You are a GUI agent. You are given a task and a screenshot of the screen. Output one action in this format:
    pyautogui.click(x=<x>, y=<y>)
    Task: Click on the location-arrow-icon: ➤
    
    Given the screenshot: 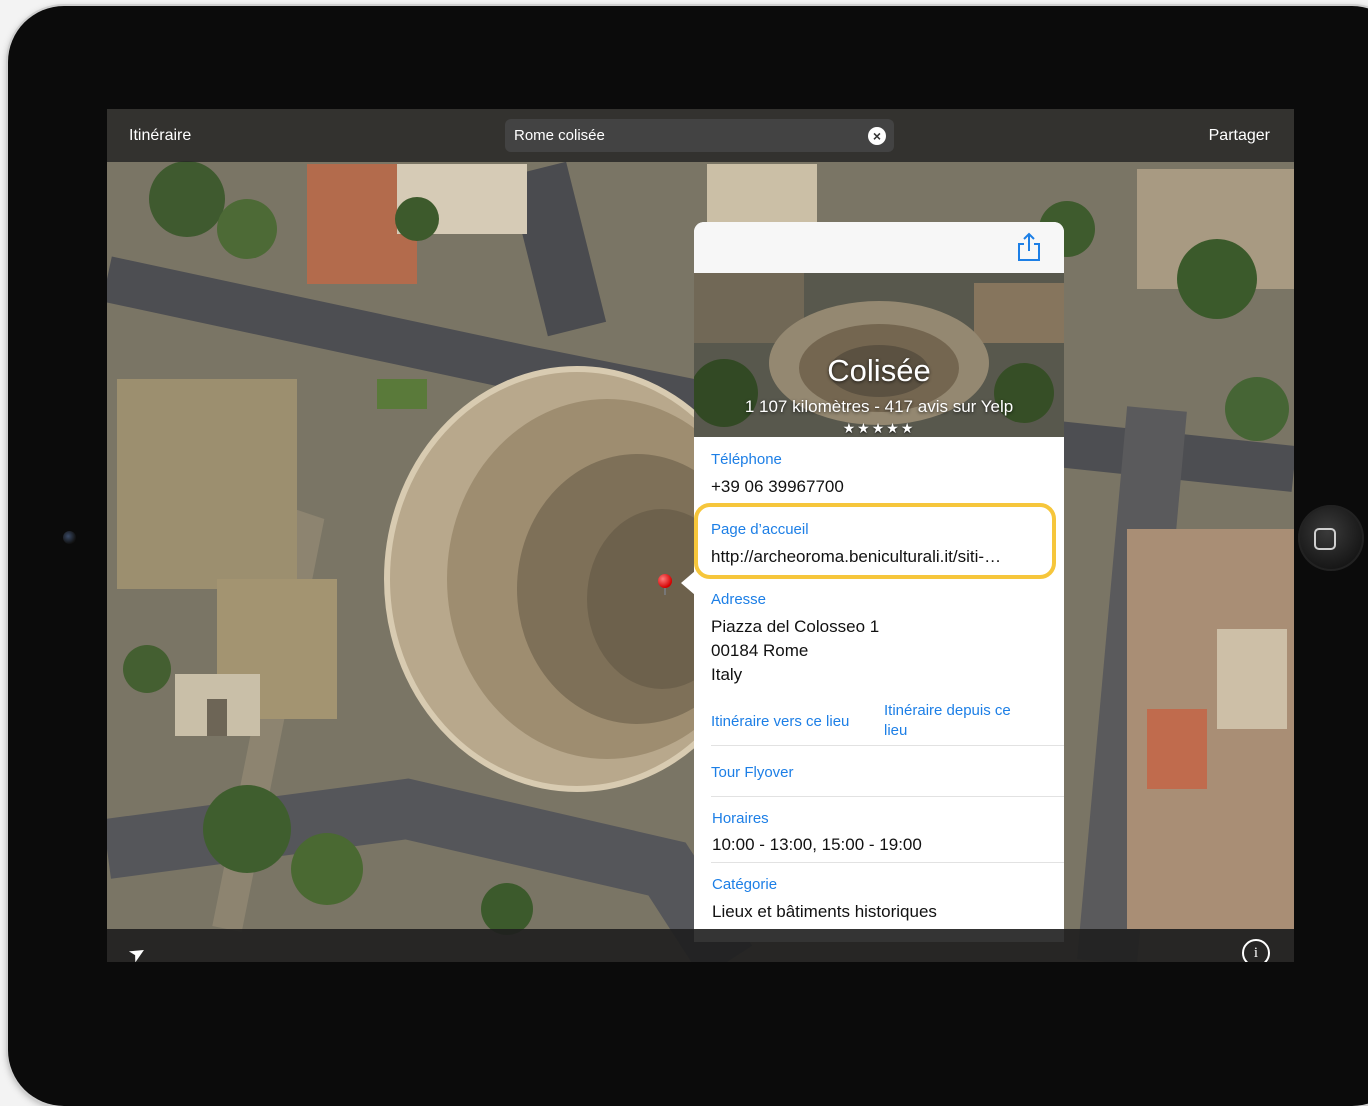 What is the action you would take?
    pyautogui.click(x=137, y=950)
    